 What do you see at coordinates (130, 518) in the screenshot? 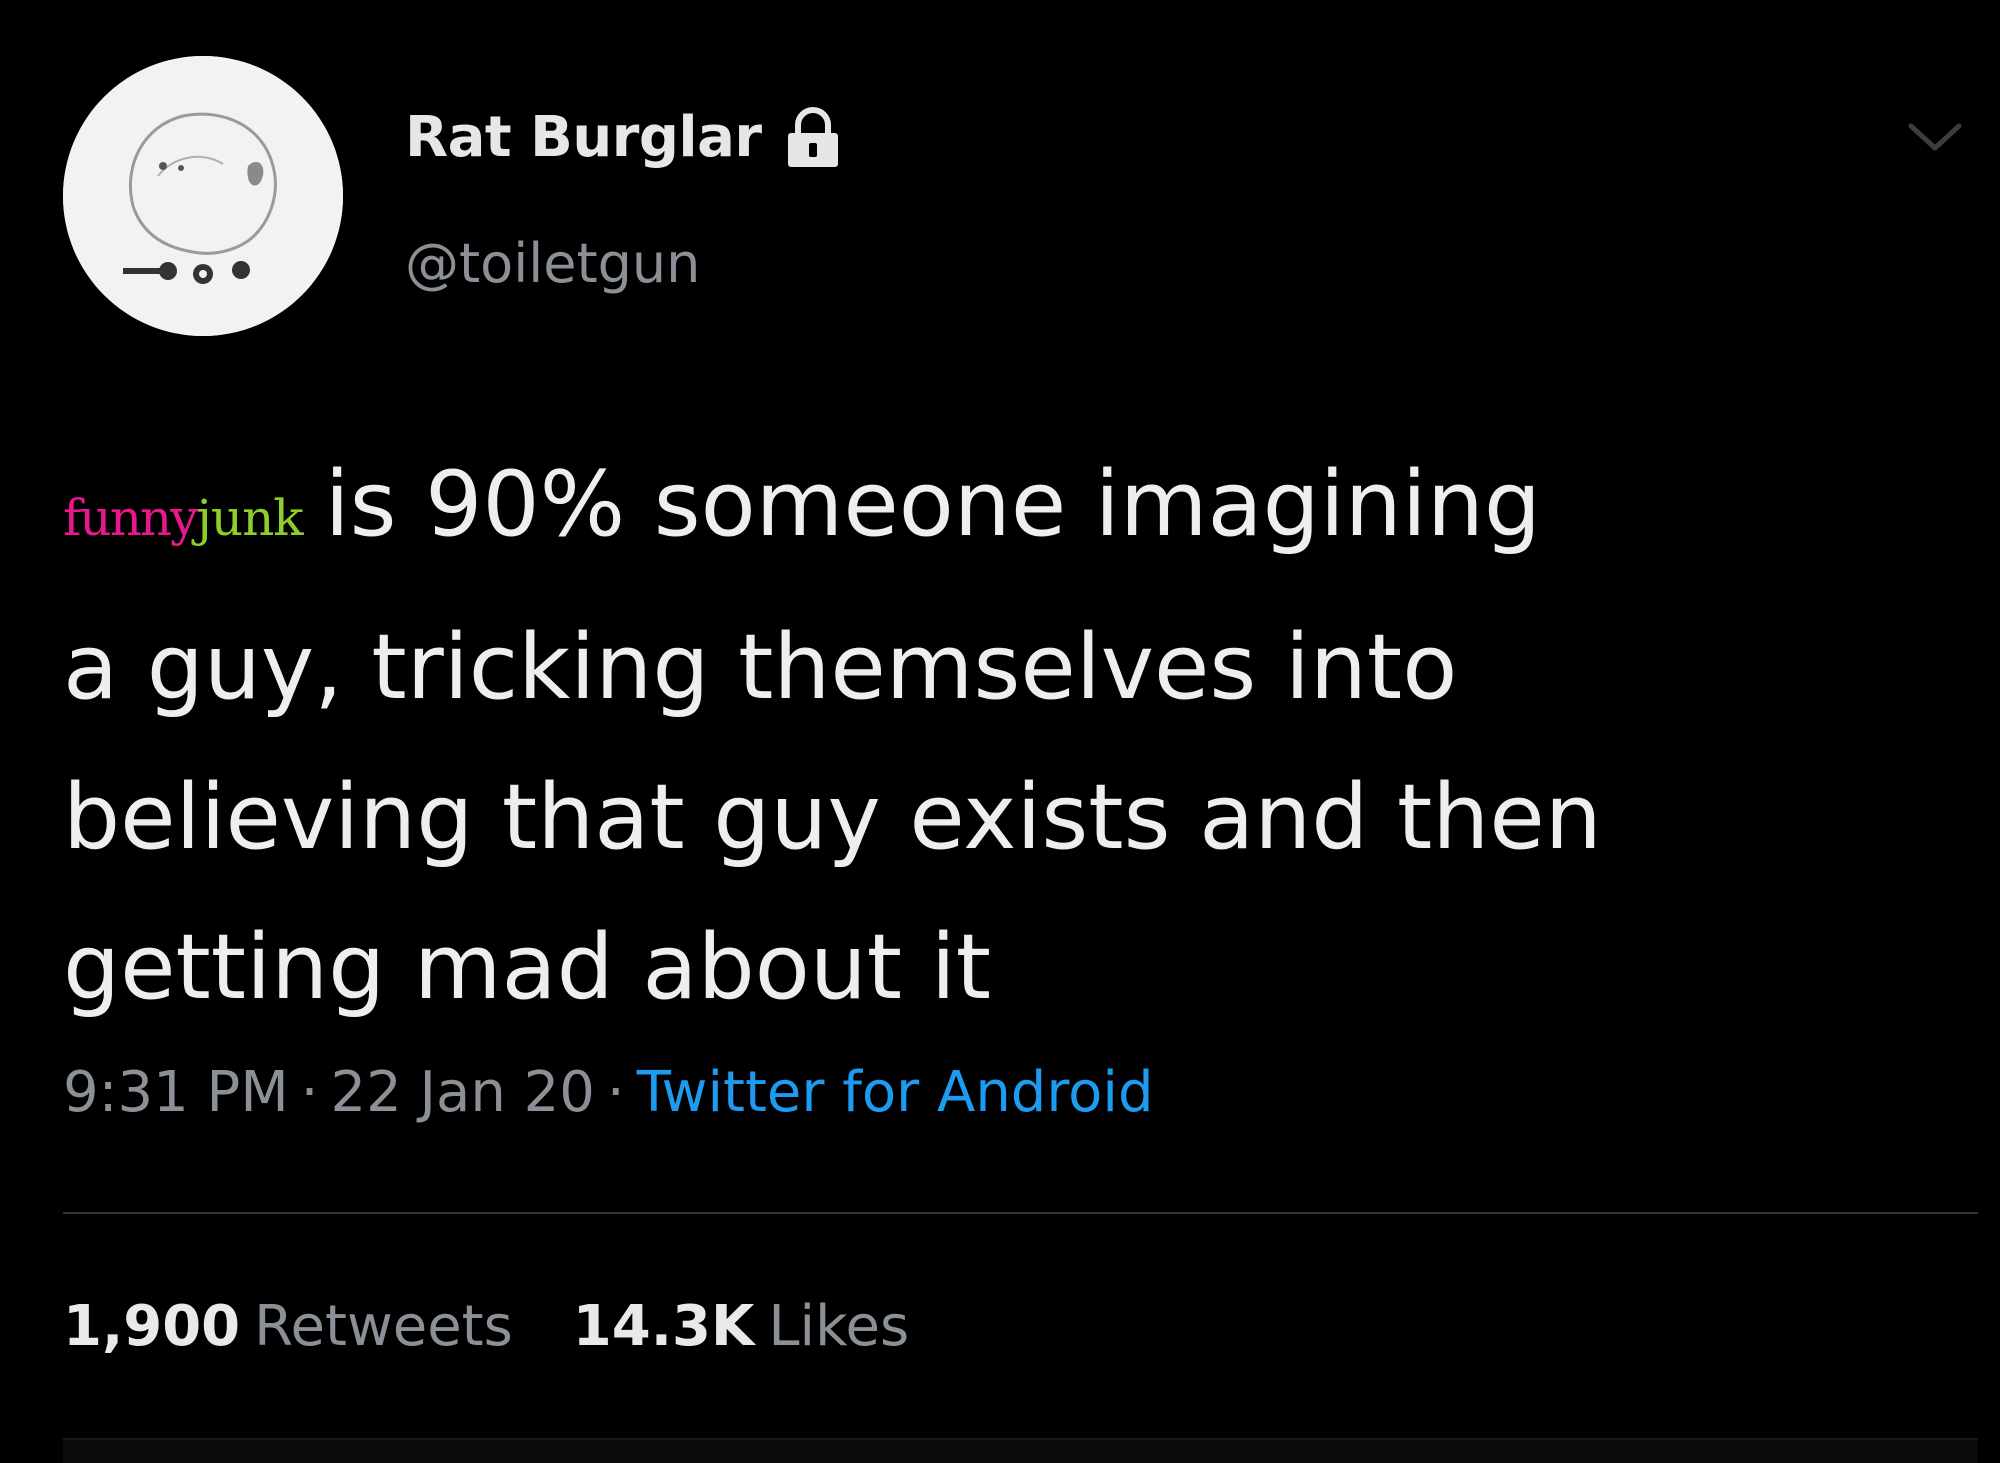
I see `funnyjunk-logo-funny: funny` at bounding box center [130, 518].